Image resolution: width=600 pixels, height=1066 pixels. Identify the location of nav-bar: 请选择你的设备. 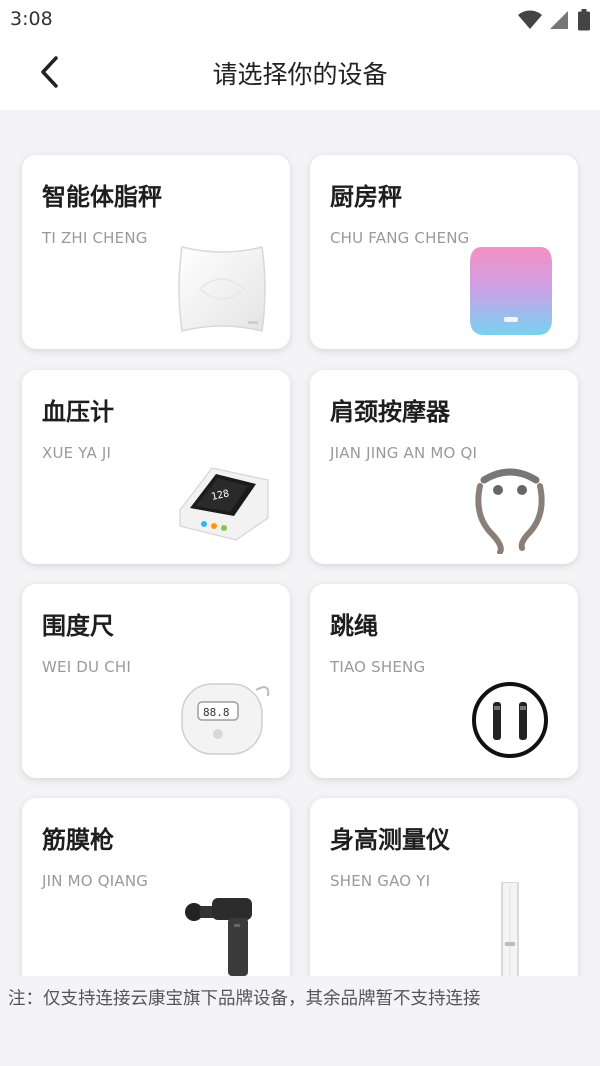
(300, 75).